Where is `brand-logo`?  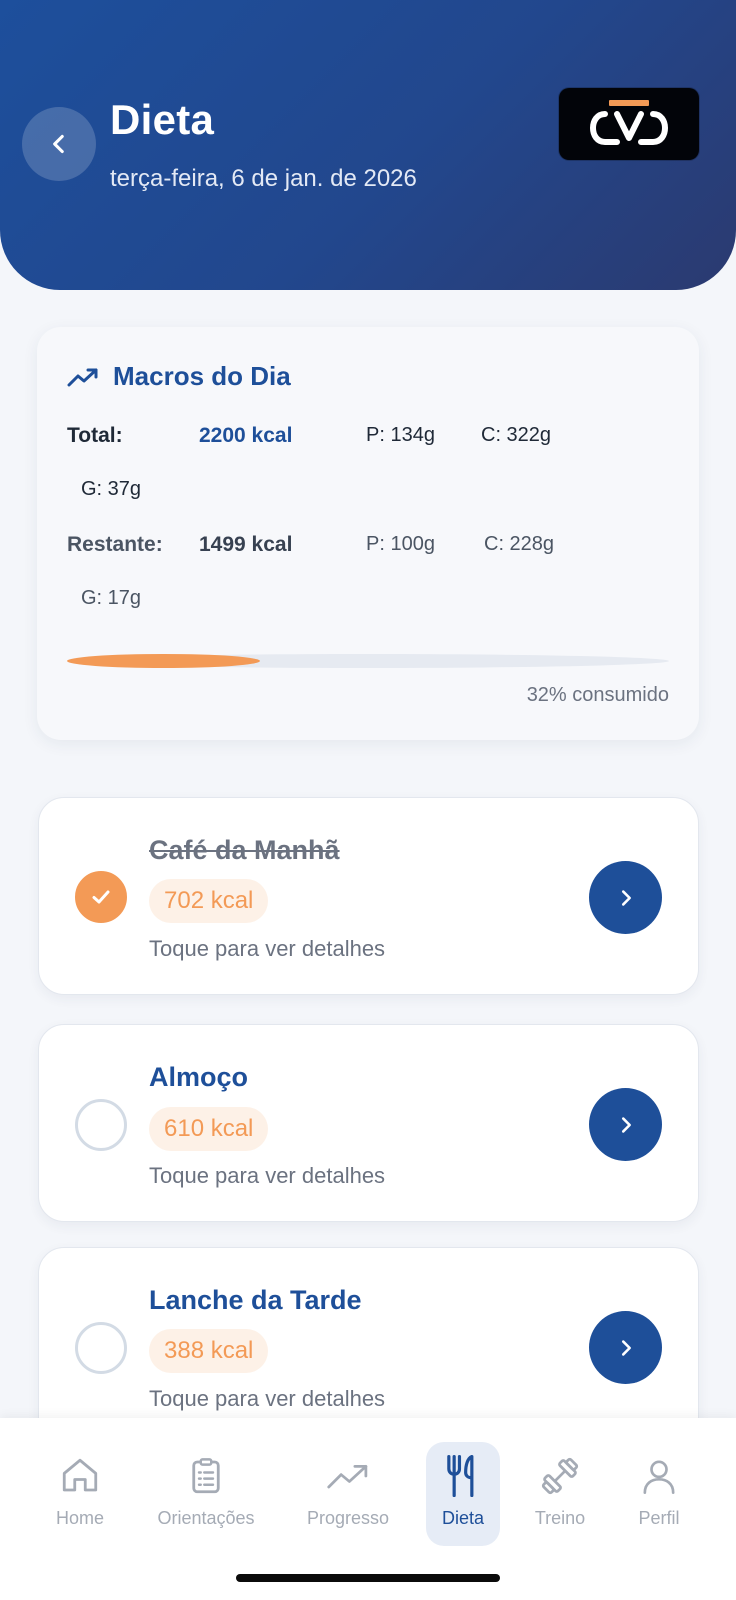 brand-logo is located at coordinates (629, 124).